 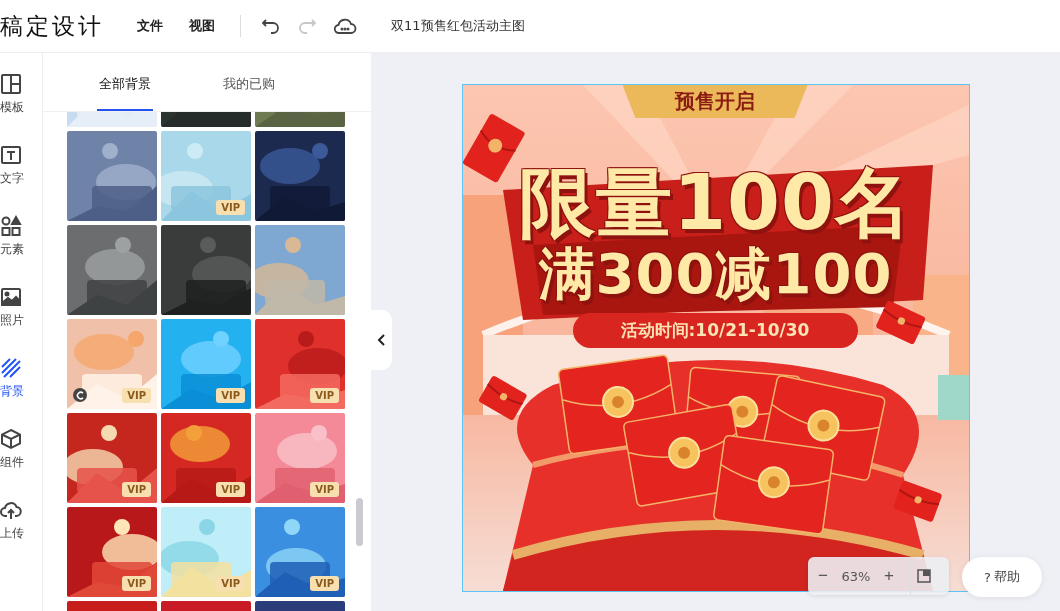 What do you see at coordinates (150, 26) in the screenshot?
I see `menu-item: 文件` at bounding box center [150, 26].